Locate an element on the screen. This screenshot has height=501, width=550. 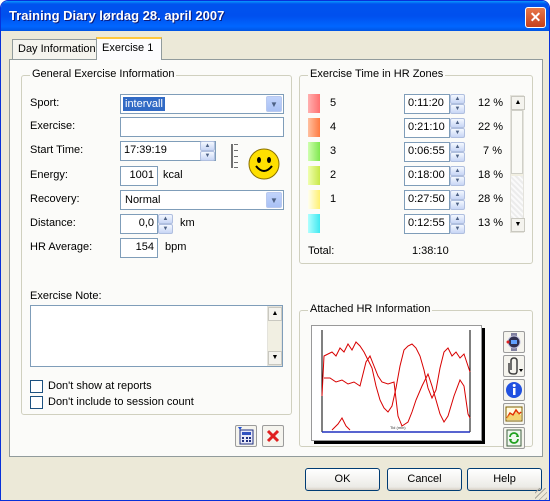
zone-3-color-swatch is located at coordinates (314, 151).